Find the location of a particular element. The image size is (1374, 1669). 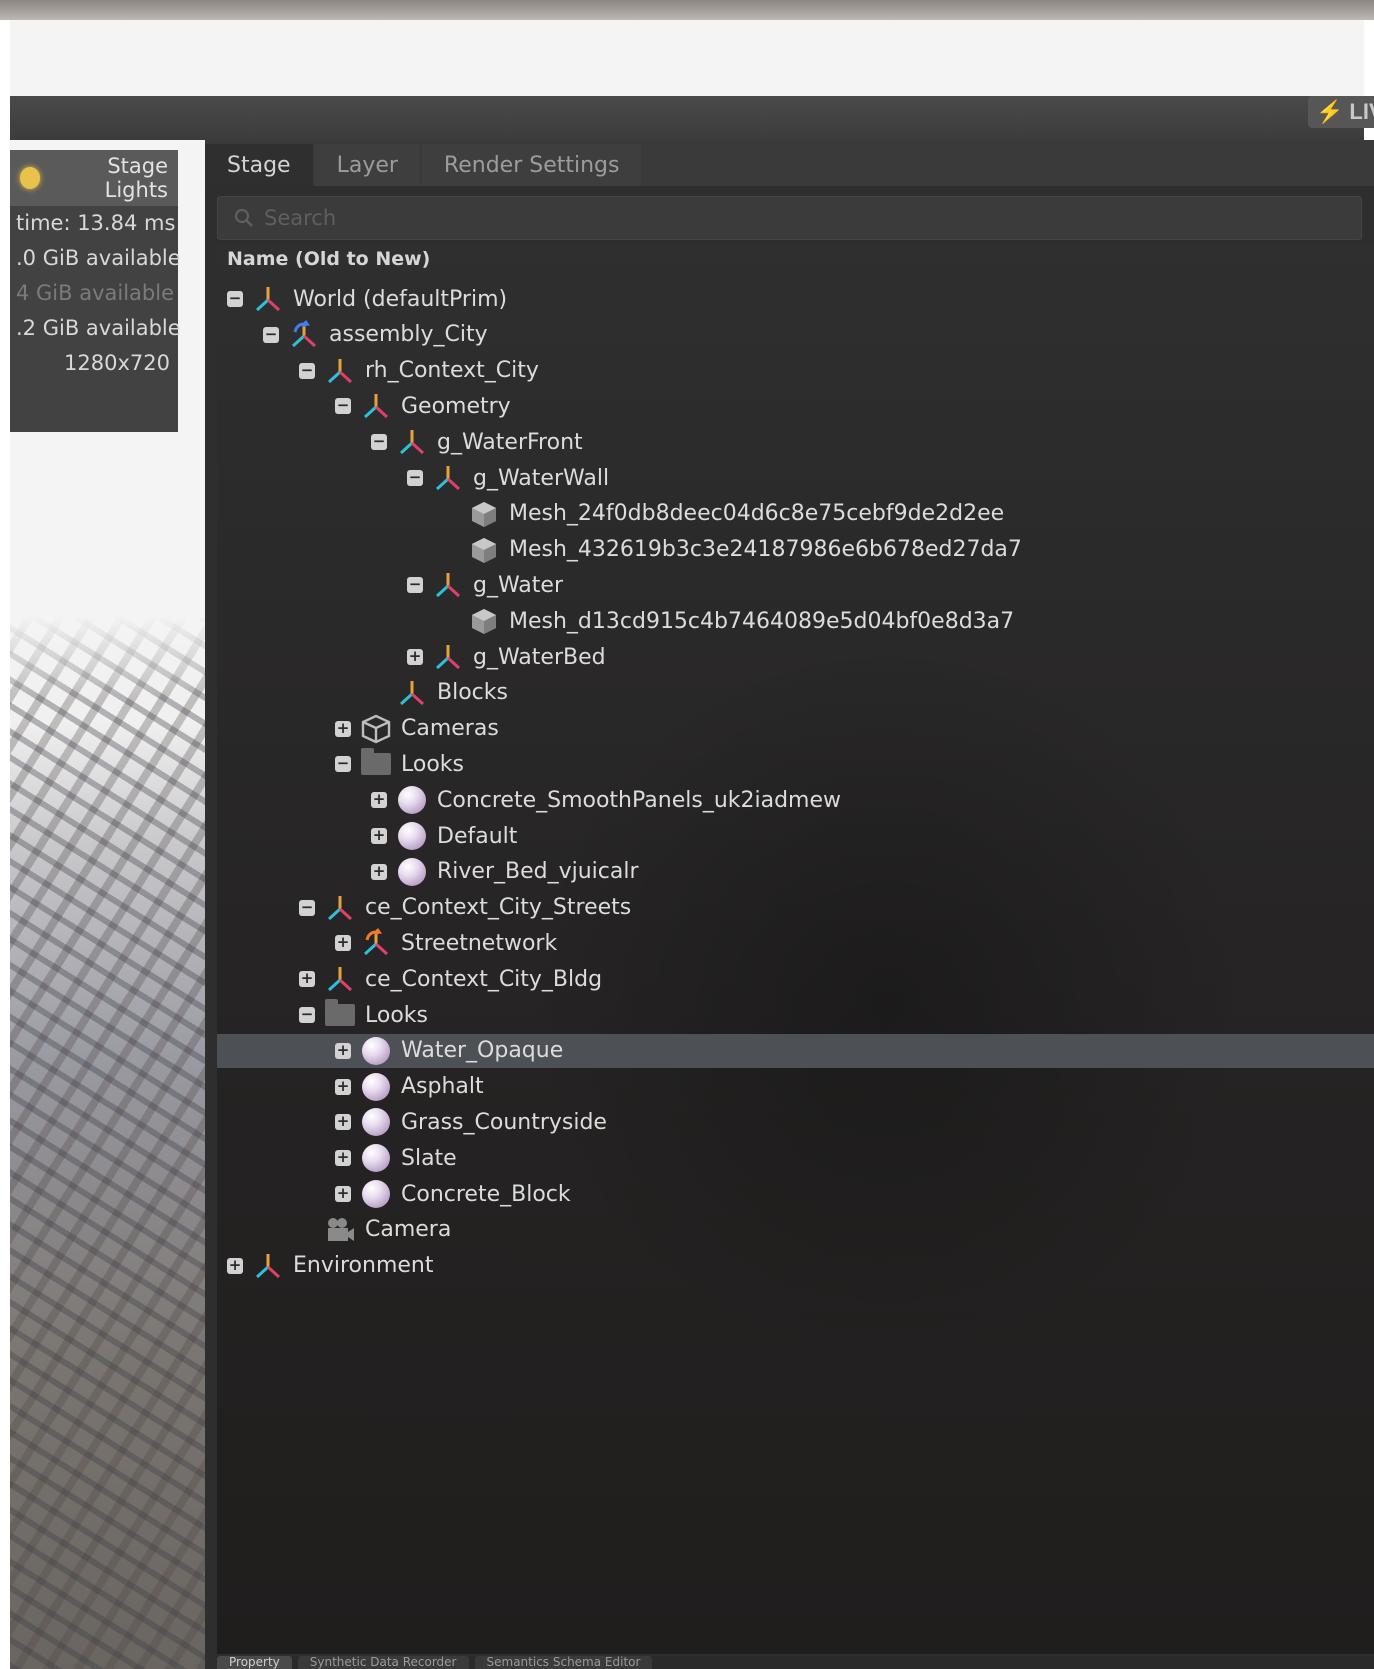

search-input: Search is located at coordinates (789, 218).